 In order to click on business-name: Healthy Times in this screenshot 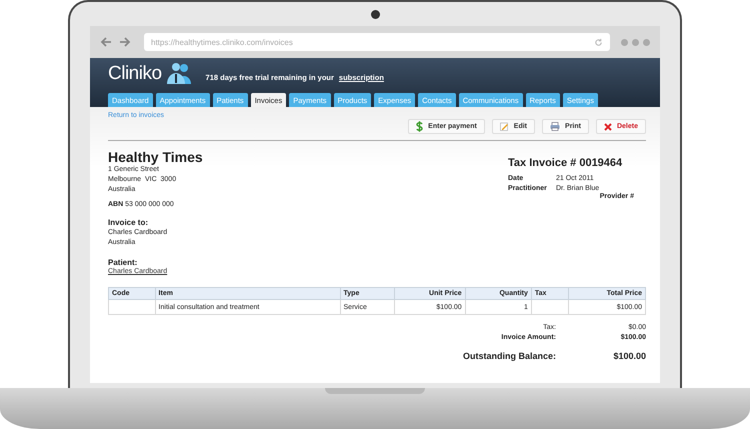, I will do `click(155, 157)`.